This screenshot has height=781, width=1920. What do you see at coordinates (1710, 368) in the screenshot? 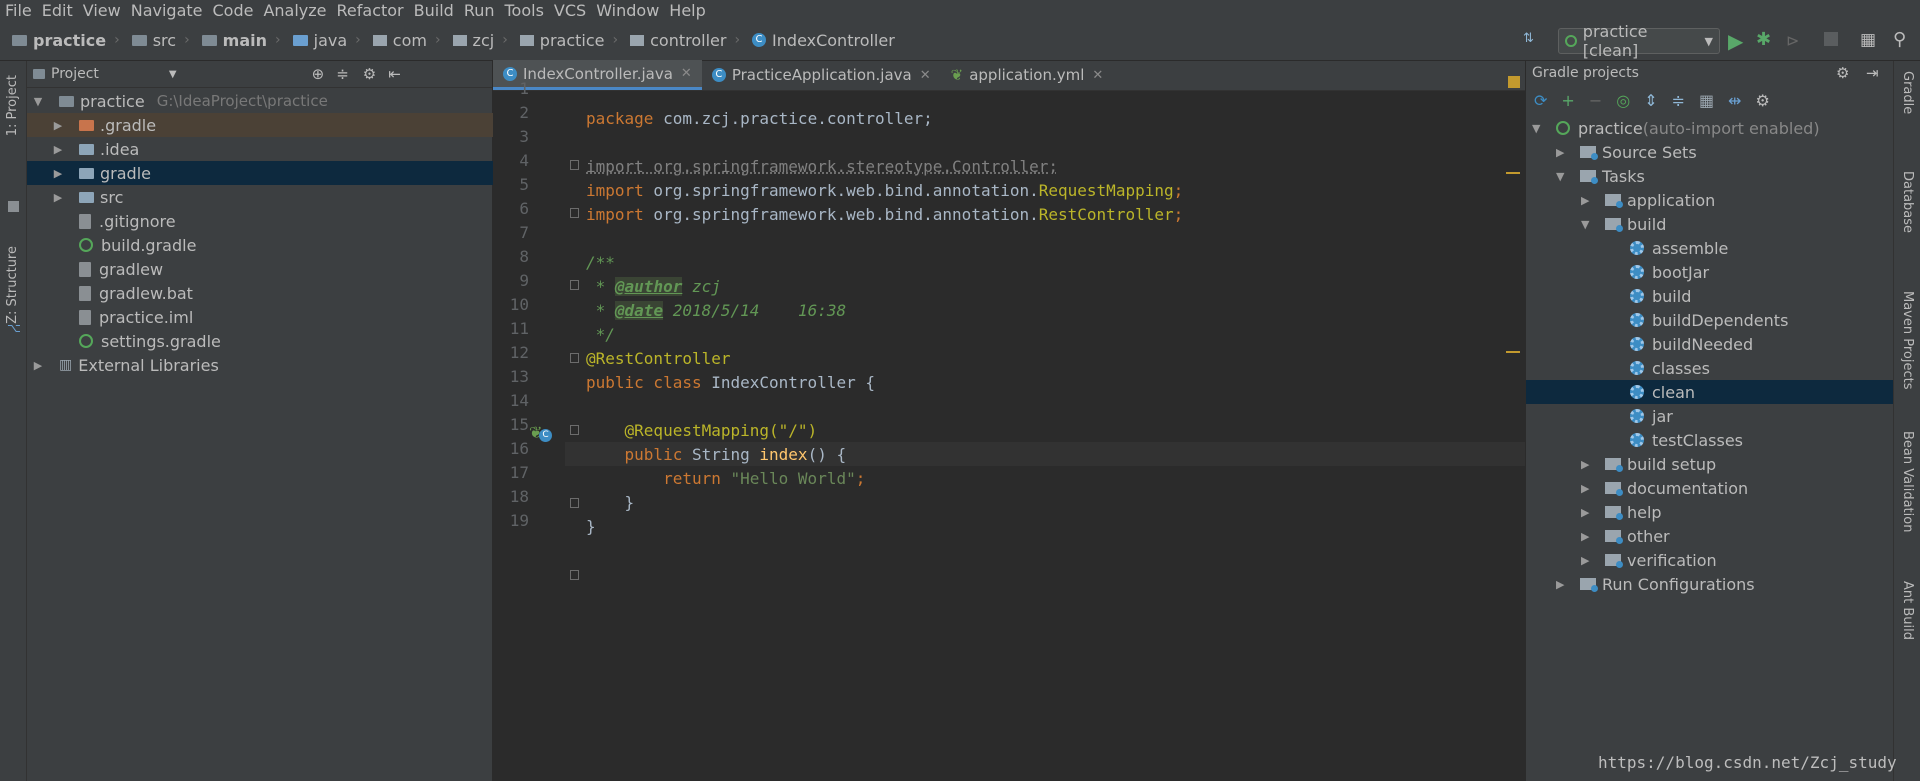
I see `gradle-task-classes: classes` at bounding box center [1710, 368].